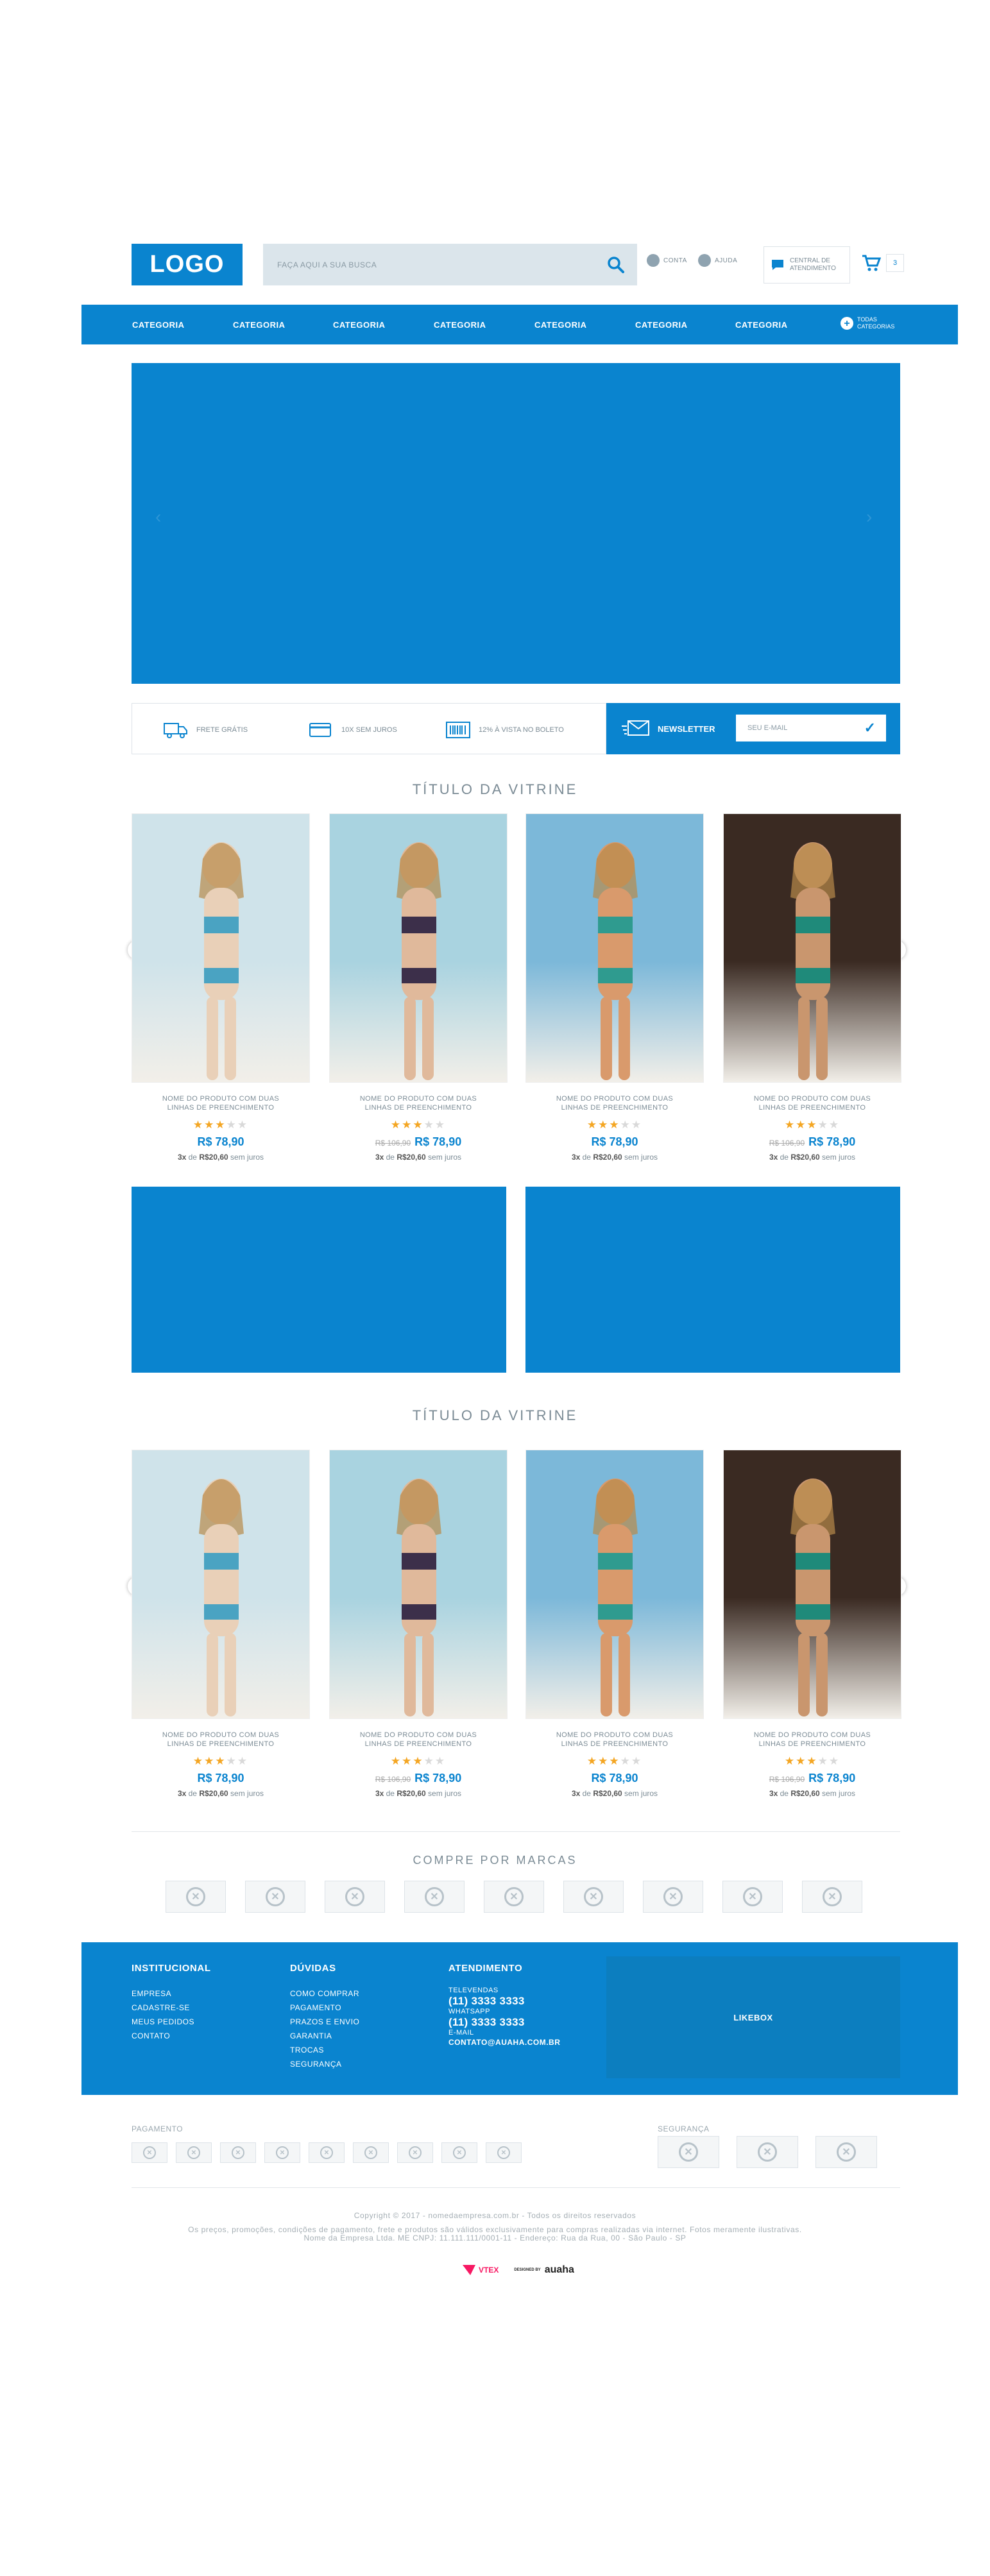  Describe the element at coordinates (559, 2270) in the screenshot. I see `agency-logo: auaha` at that location.